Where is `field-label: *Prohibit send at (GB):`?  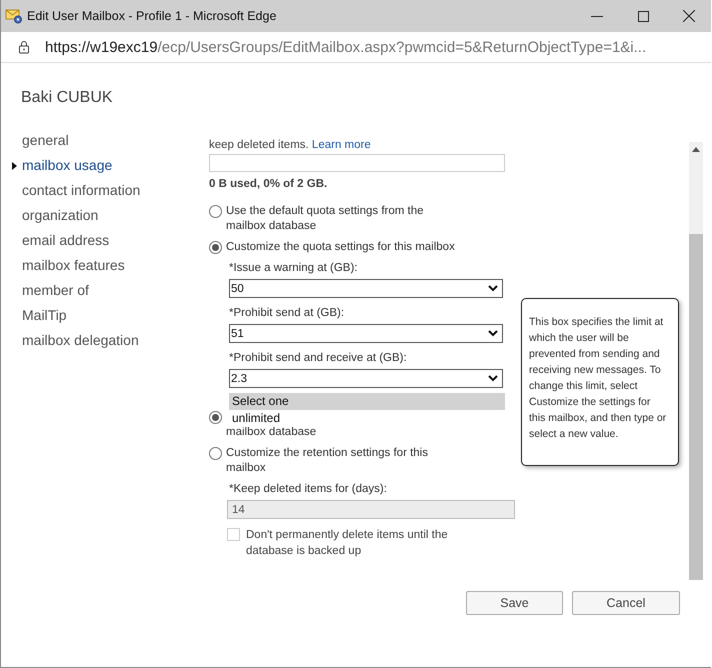
field-label: *Prohibit send at (GB): is located at coordinates (287, 313).